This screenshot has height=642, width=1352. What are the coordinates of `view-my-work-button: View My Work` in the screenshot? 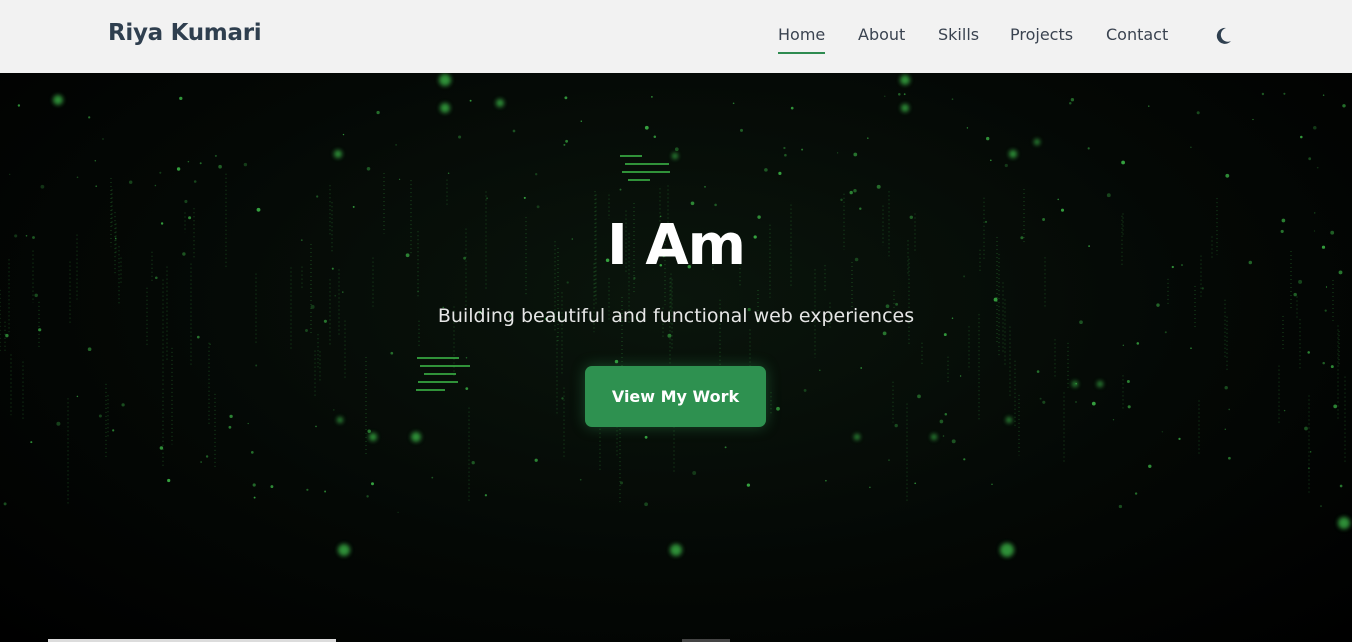 It's located at (675, 396).